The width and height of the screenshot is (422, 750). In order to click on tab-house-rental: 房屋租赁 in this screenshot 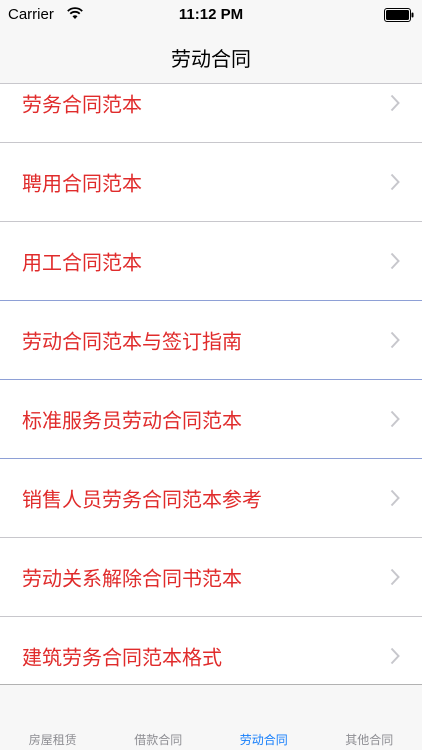, I will do `click(53, 717)`.